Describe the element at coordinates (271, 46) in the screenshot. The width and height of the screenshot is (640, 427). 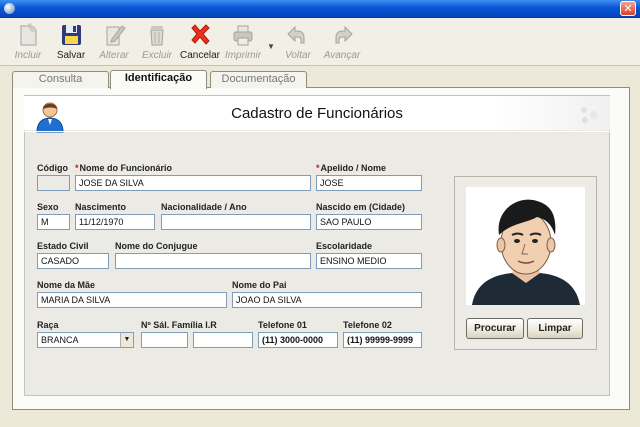
I see `print-dropdown-arrow: ▼` at that location.